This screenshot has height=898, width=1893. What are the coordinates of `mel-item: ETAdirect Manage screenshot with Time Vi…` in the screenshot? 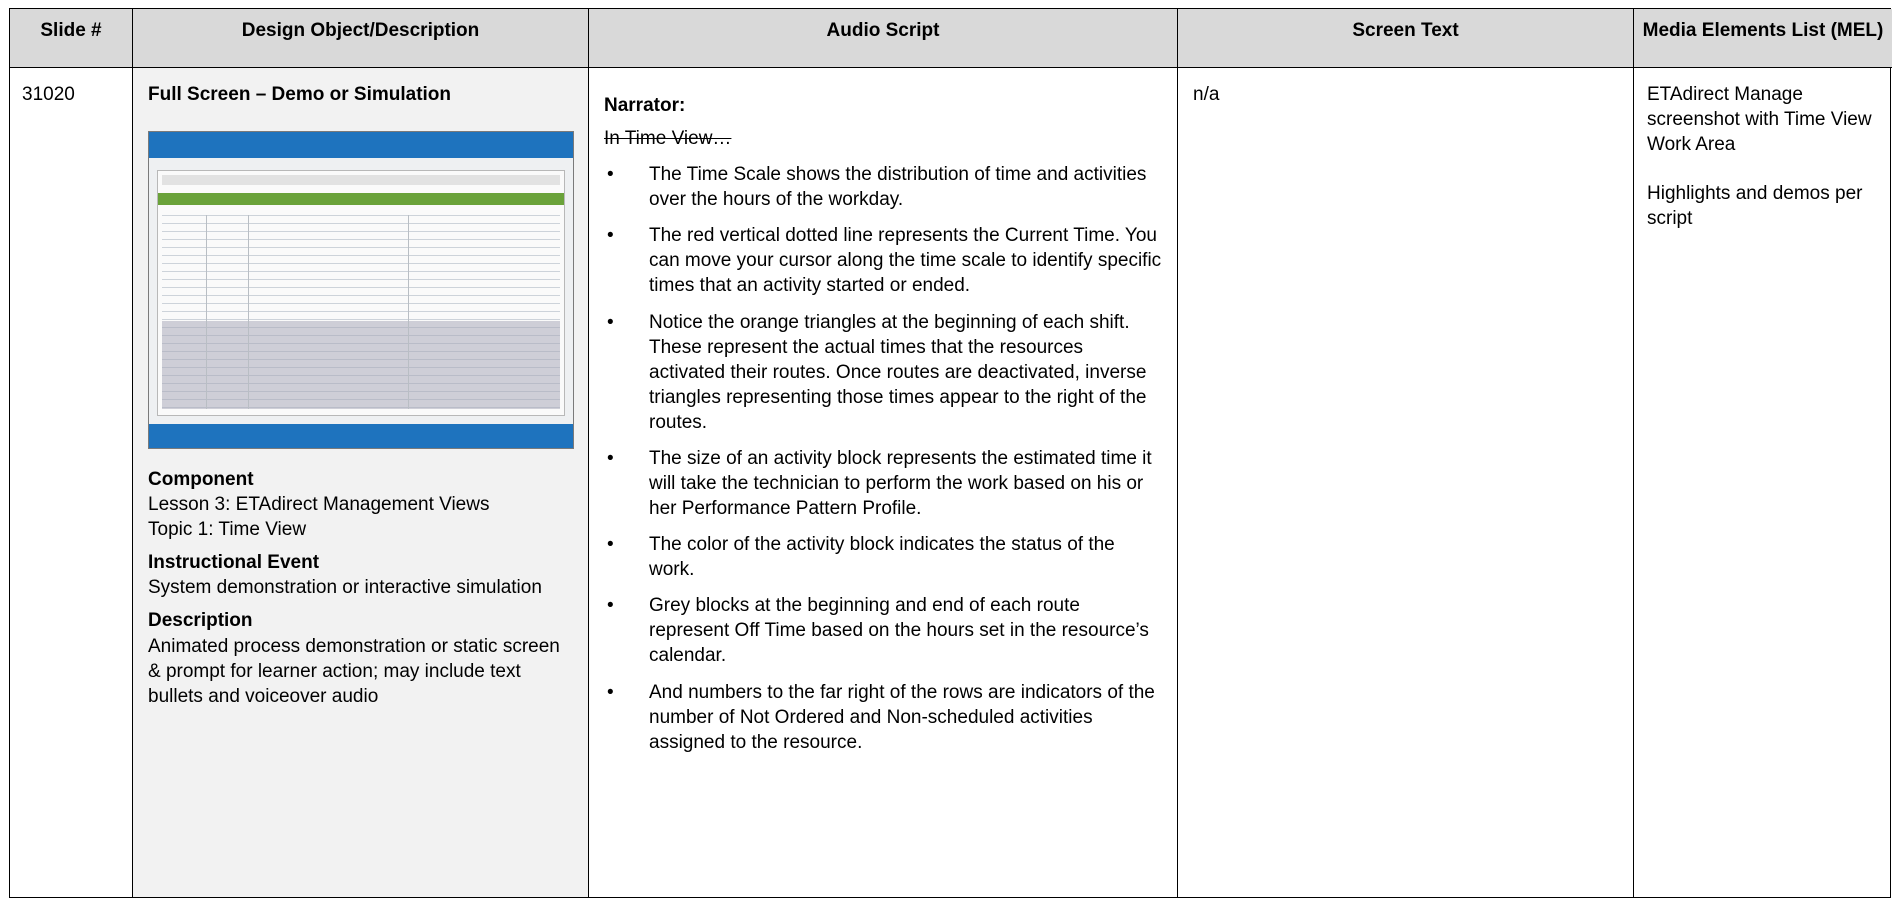 It's located at (1759, 120).